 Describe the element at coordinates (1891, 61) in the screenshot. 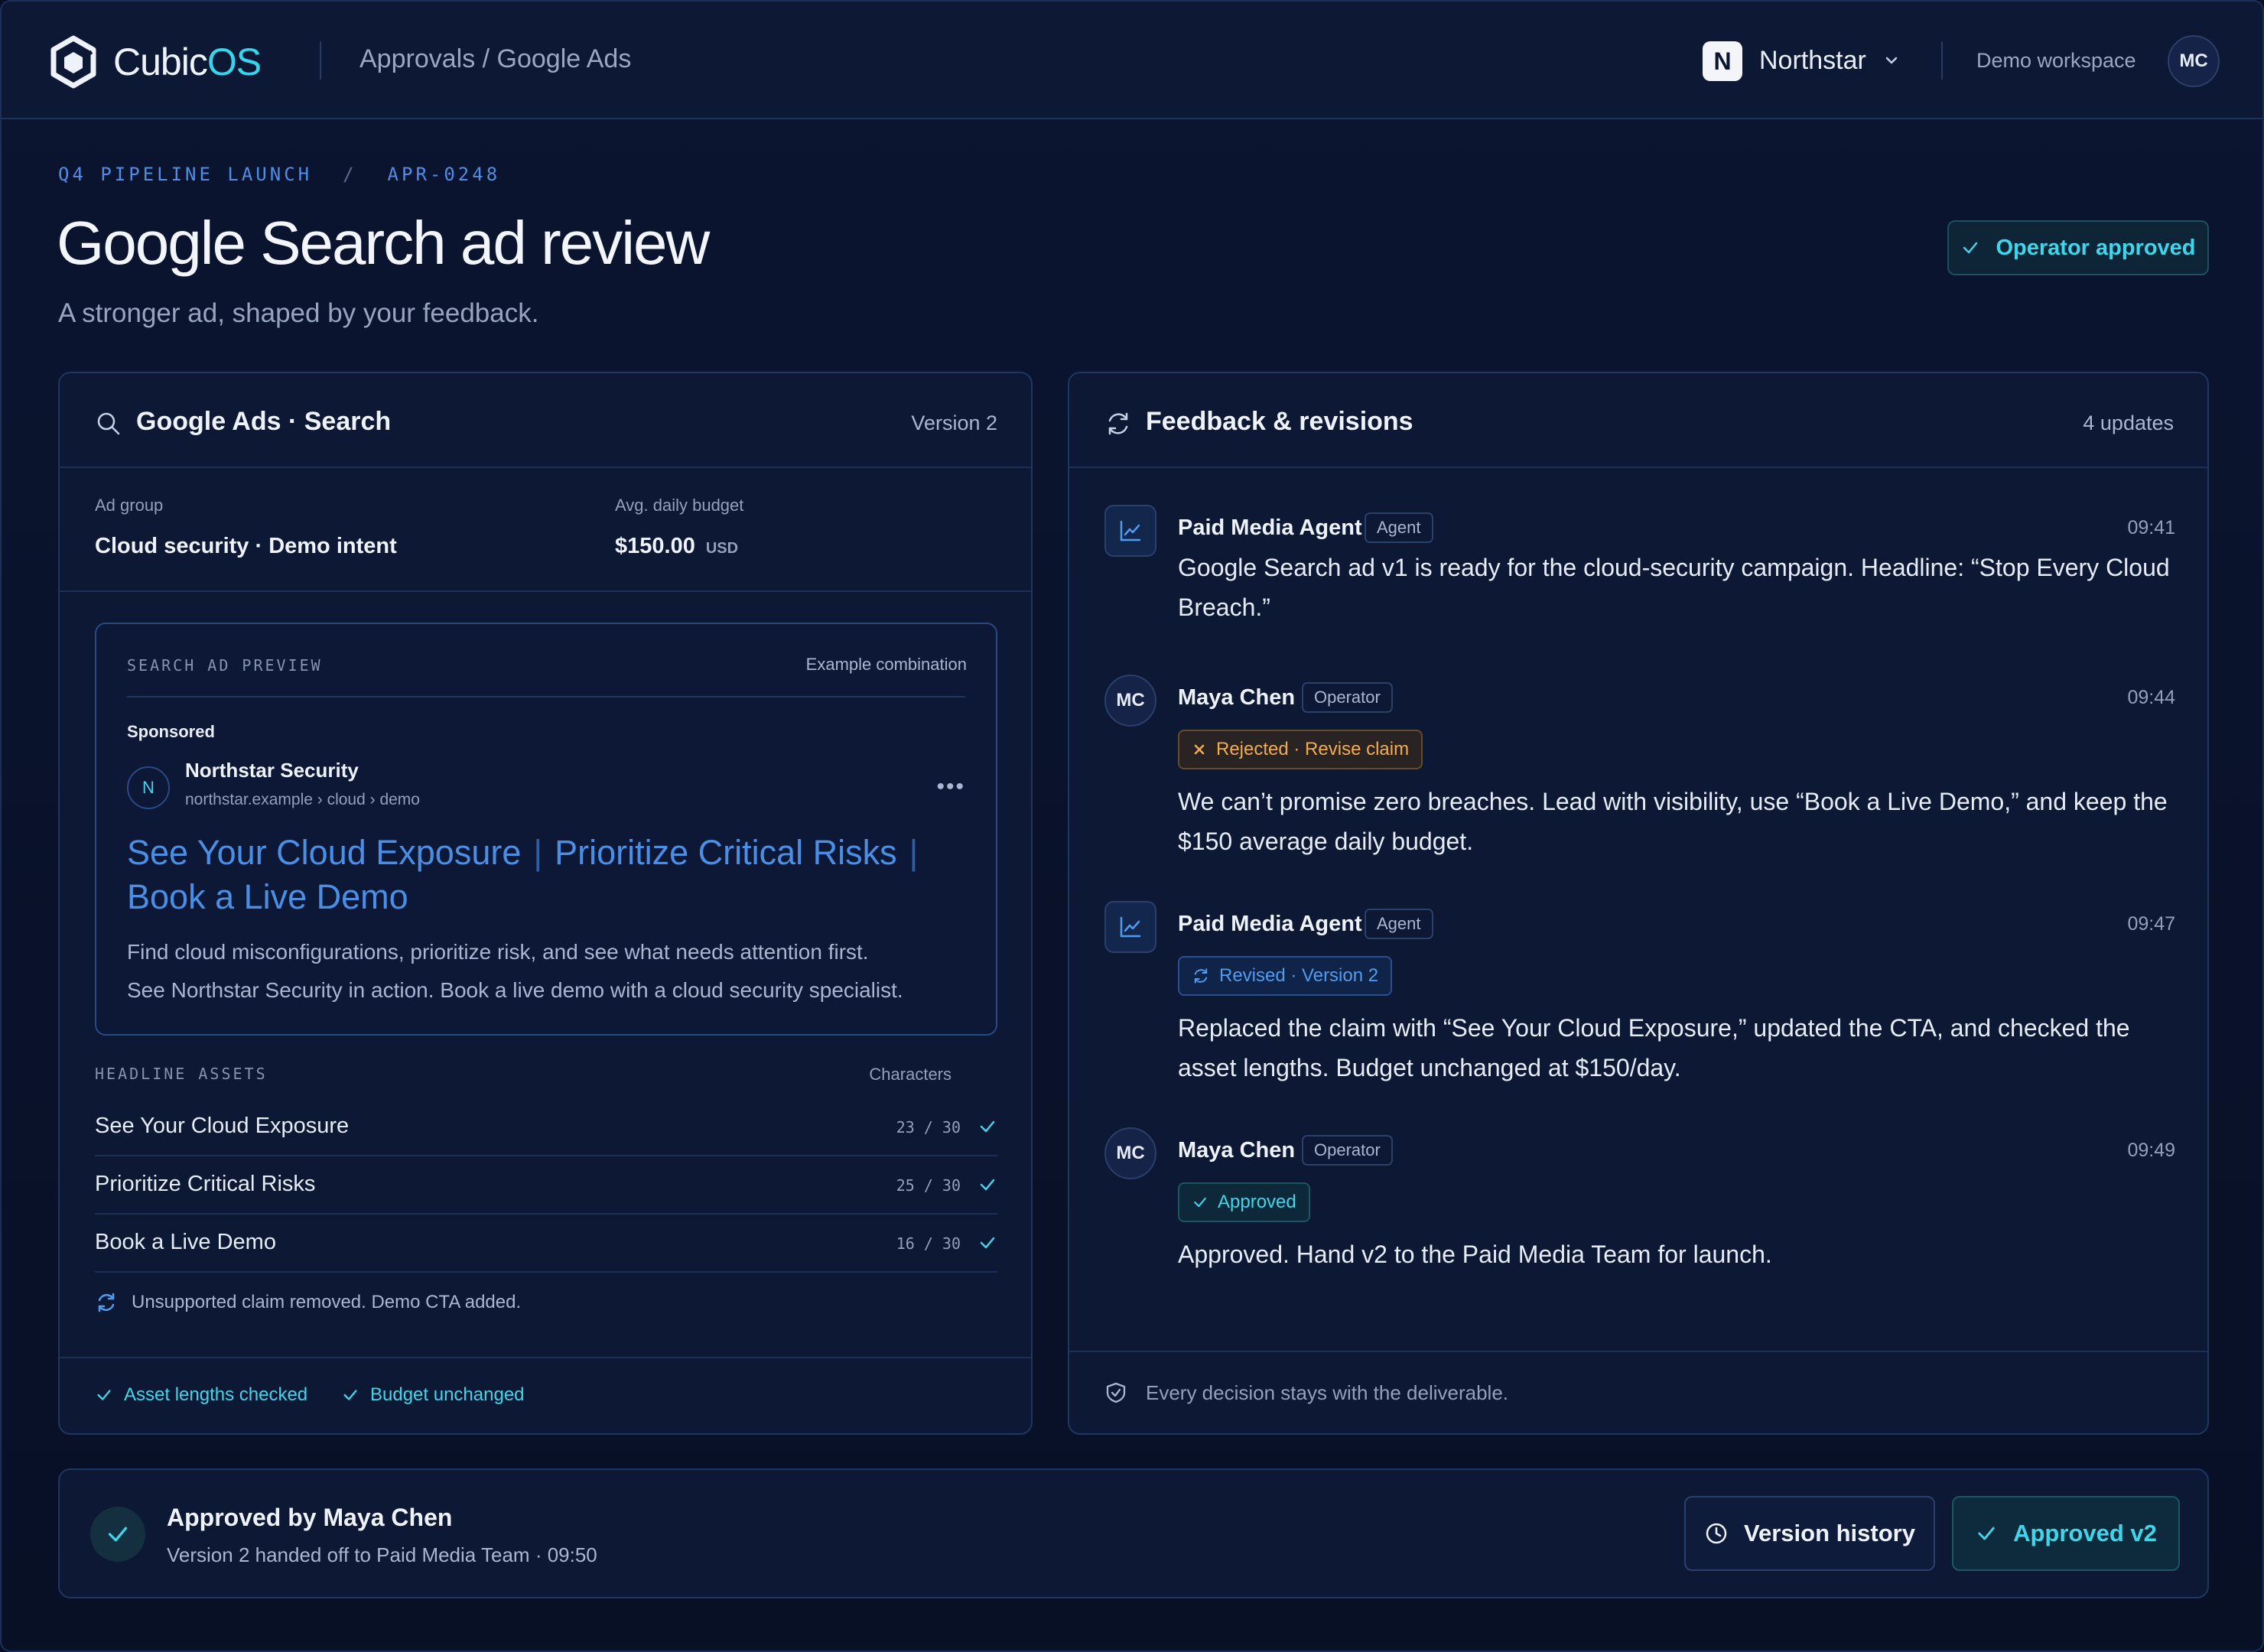

I see `chevron-down-icon` at that location.